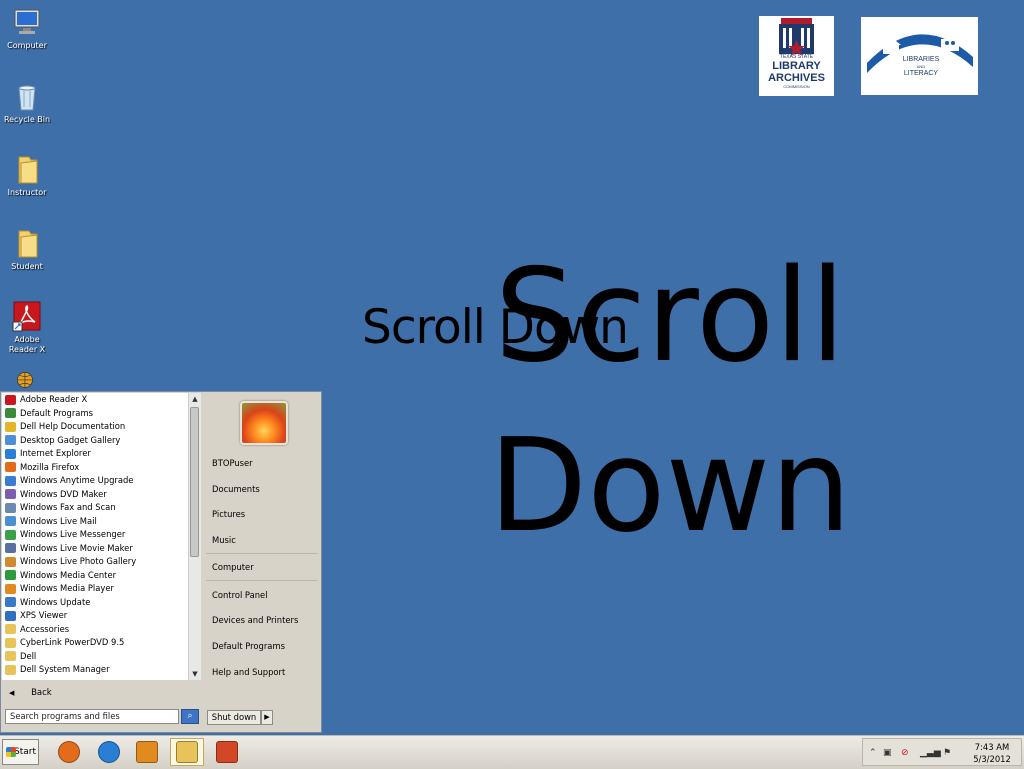 The image size is (1024, 769). What do you see at coordinates (248, 646) in the screenshot?
I see `default-programs-link: Default Programs` at bounding box center [248, 646].